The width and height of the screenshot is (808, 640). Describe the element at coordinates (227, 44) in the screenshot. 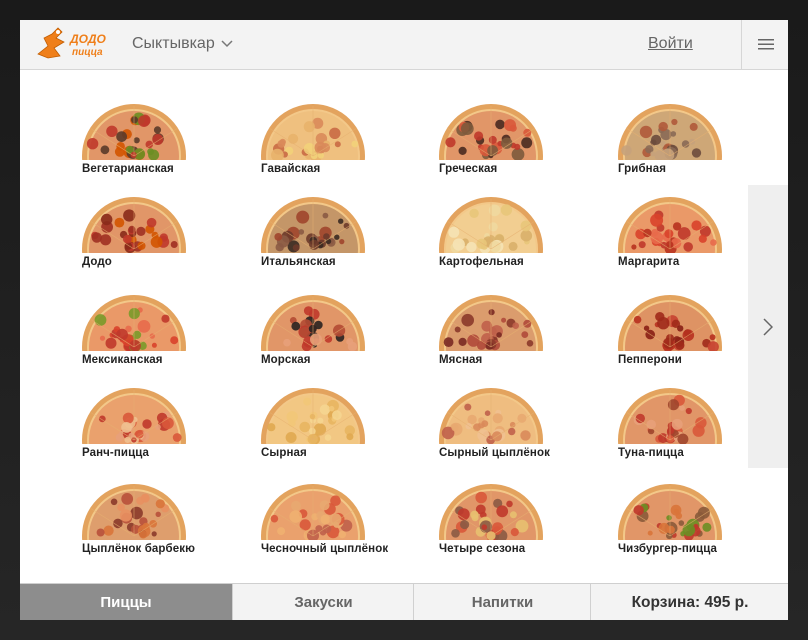

I see `chevron-down-icon` at that location.